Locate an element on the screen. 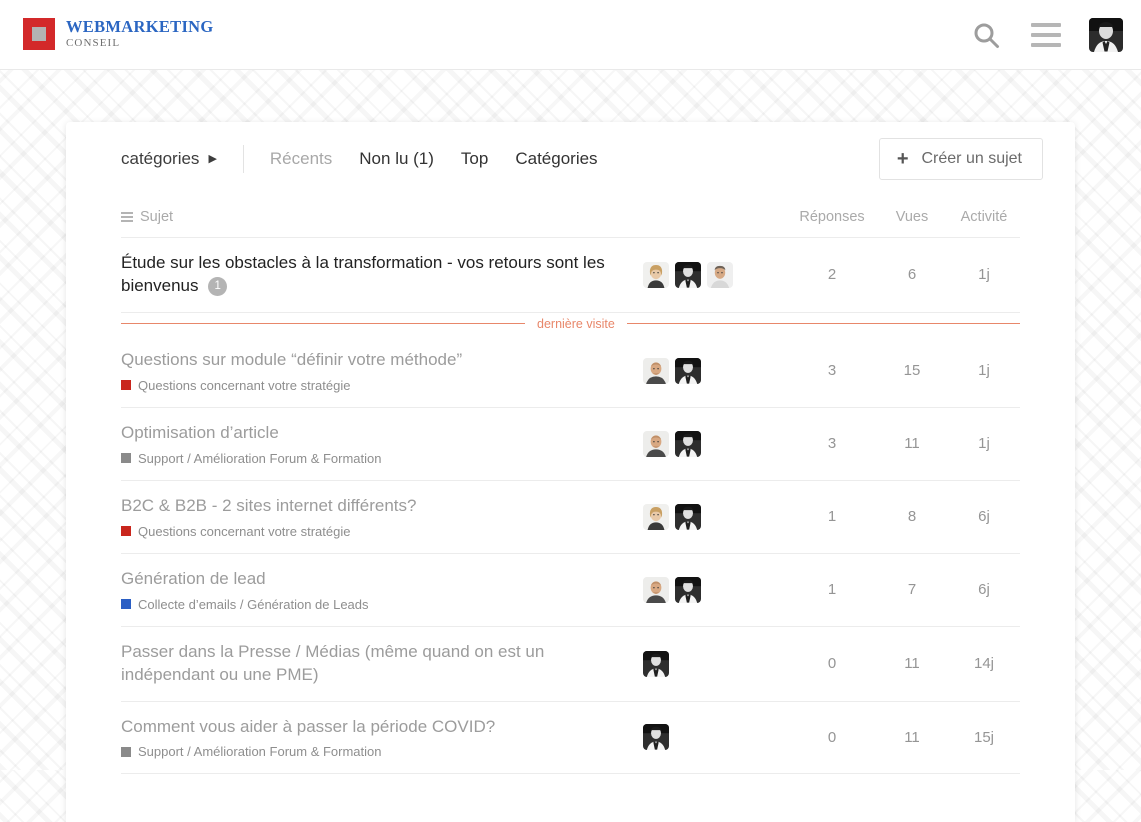 This screenshot has height=822, width=1141. topic-views-count: 15 is located at coordinates (912, 371).